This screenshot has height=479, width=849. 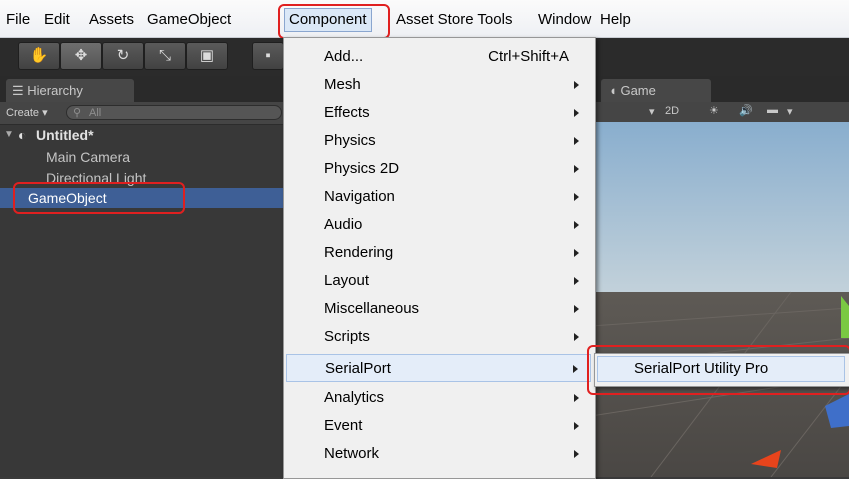 I want to click on scene-gizmos, so click(x=720, y=384).